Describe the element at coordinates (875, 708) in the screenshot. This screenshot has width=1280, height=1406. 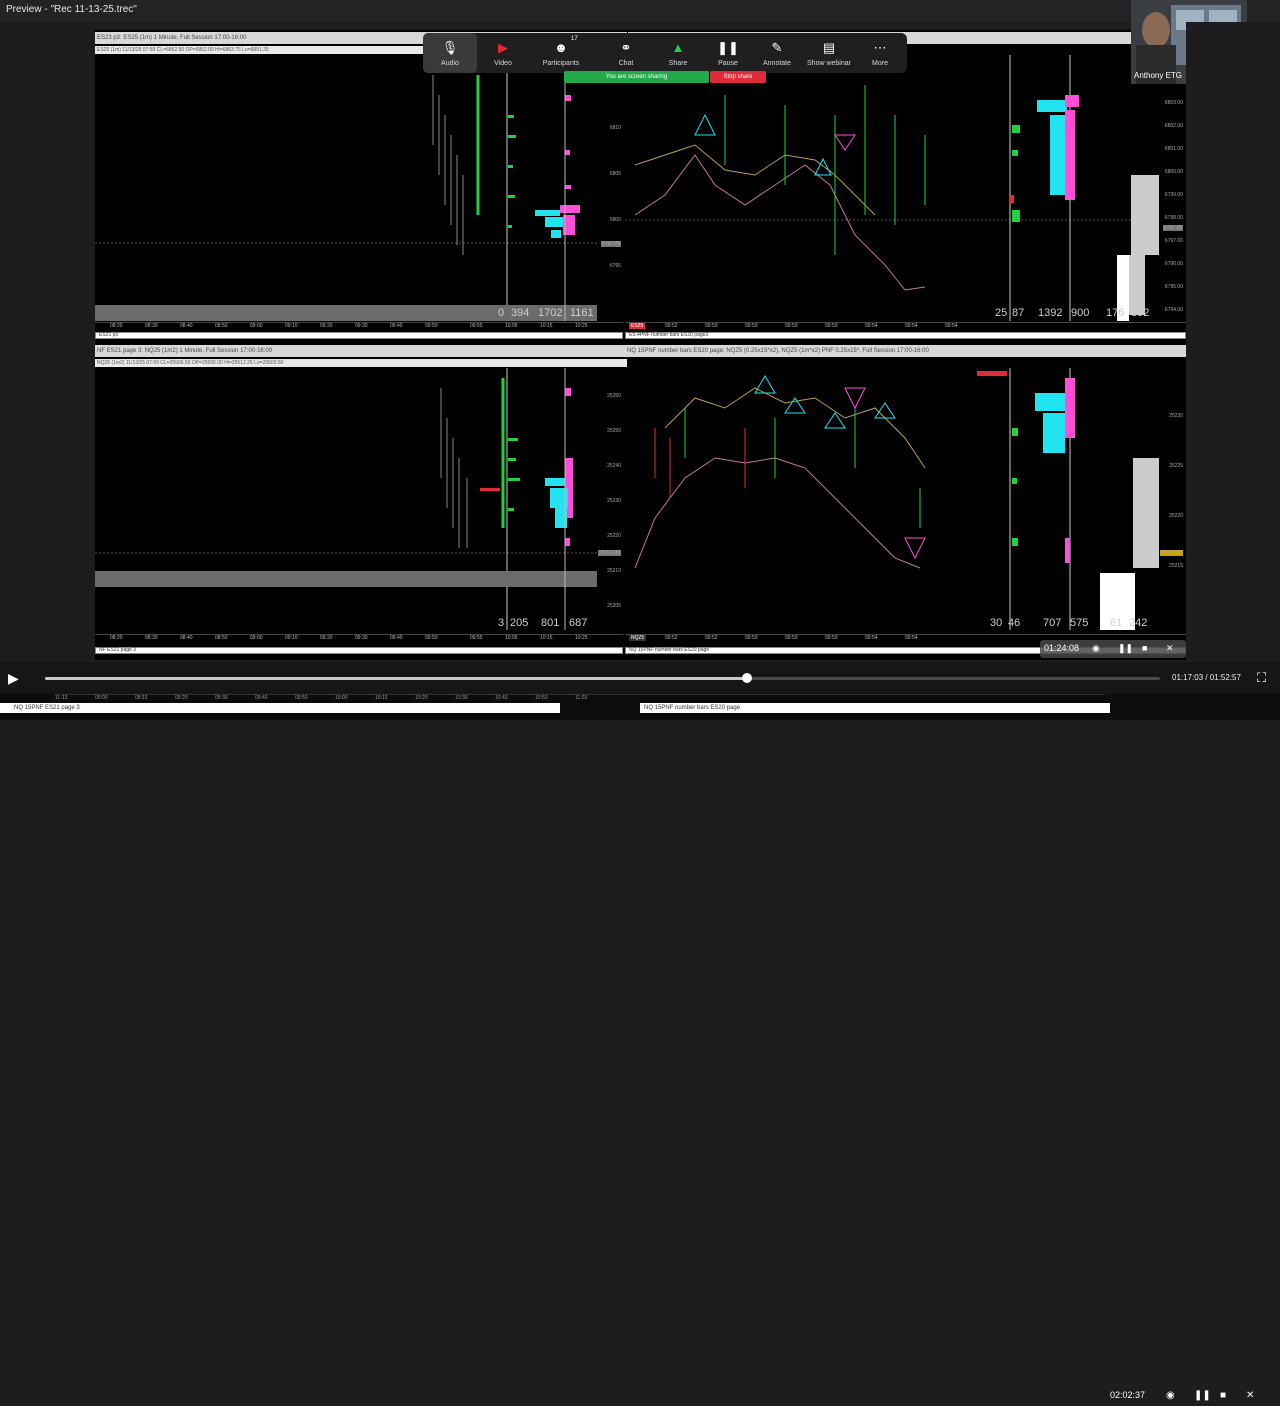
I see `strip-tab-right: NQ 15PNF number bars ES20 page` at that location.